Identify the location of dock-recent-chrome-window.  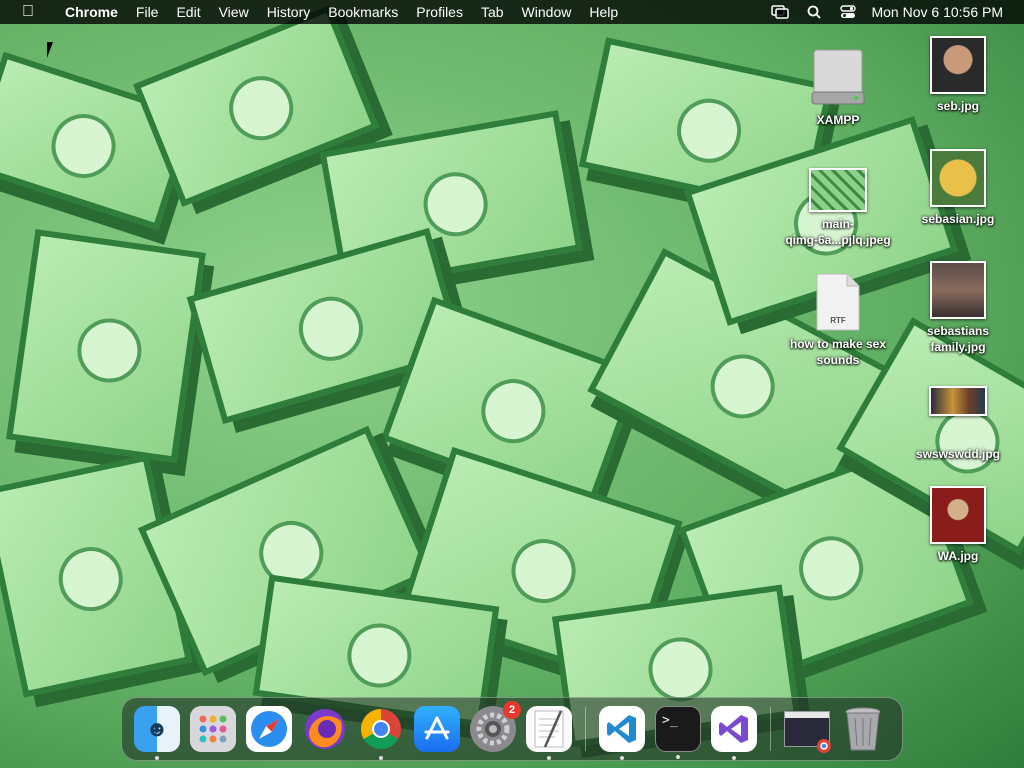
(807, 729).